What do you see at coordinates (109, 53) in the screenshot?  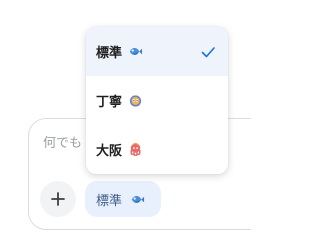 I see `menu-item-label: 標準` at bounding box center [109, 53].